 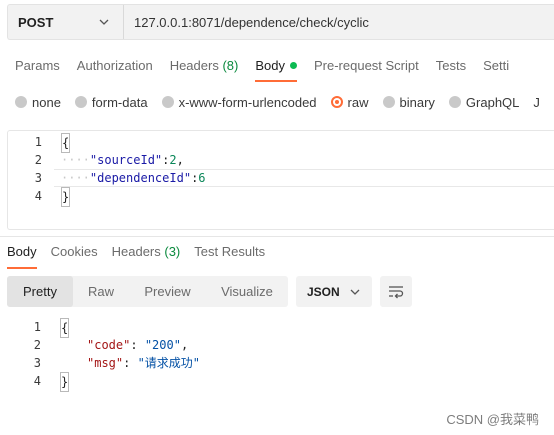 What do you see at coordinates (119, 102) in the screenshot?
I see `radio-form-data-label: form-data` at bounding box center [119, 102].